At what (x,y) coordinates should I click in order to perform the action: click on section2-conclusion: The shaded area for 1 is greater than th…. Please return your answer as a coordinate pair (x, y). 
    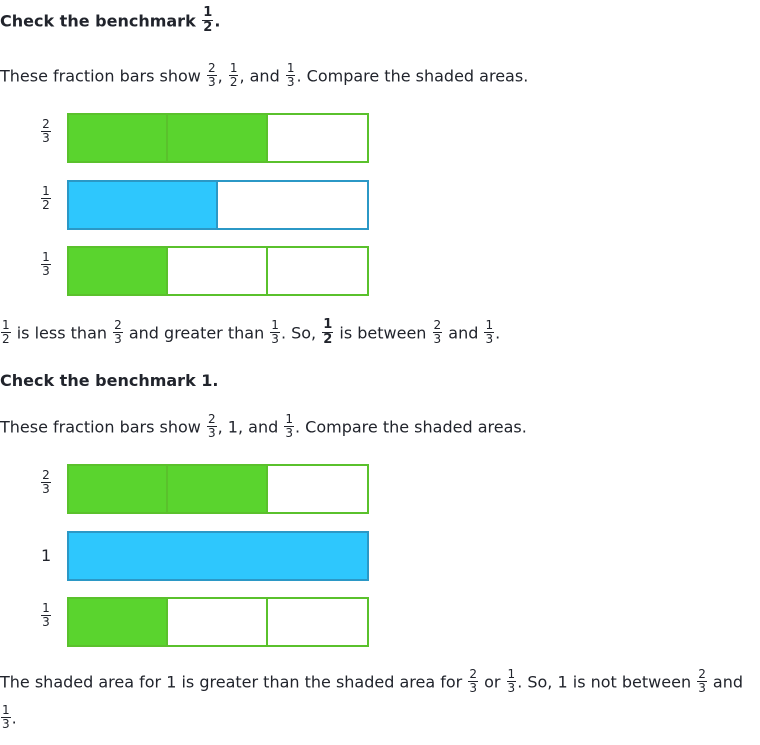
    Looking at the image, I should click on (372, 681).